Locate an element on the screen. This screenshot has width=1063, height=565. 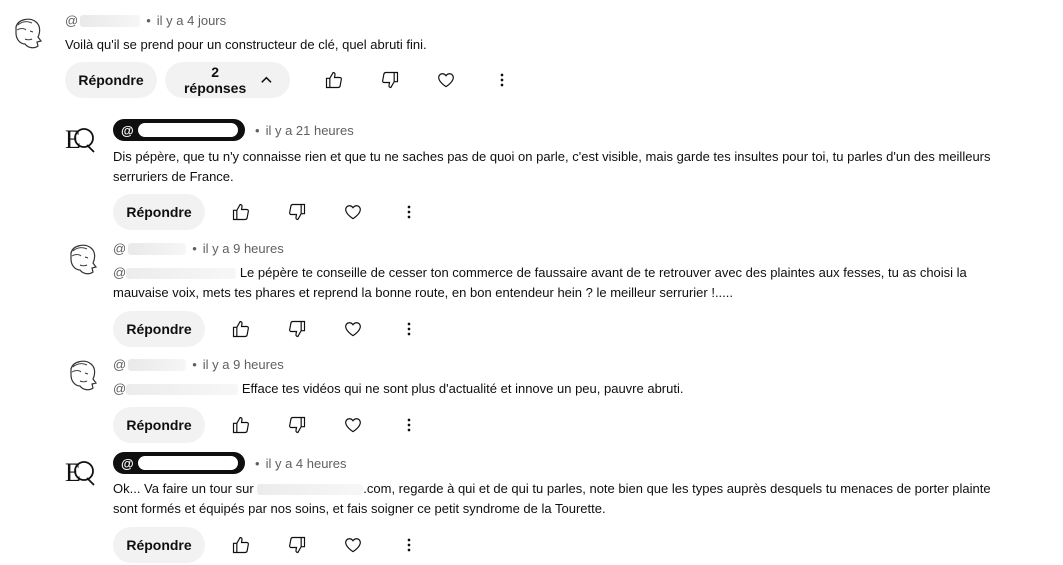
timestamp: il y a 21 heures is located at coordinates (310, 130).